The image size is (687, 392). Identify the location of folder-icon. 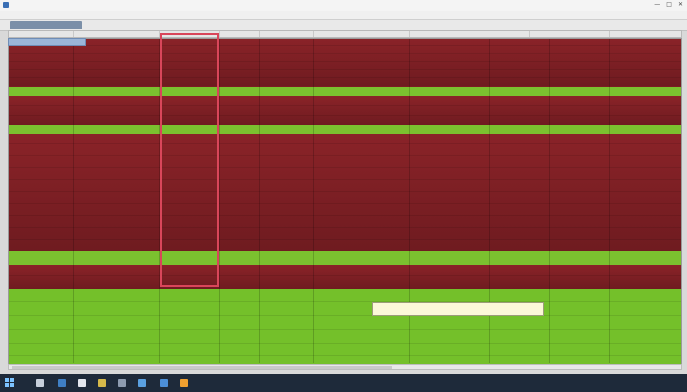
(102, 383).